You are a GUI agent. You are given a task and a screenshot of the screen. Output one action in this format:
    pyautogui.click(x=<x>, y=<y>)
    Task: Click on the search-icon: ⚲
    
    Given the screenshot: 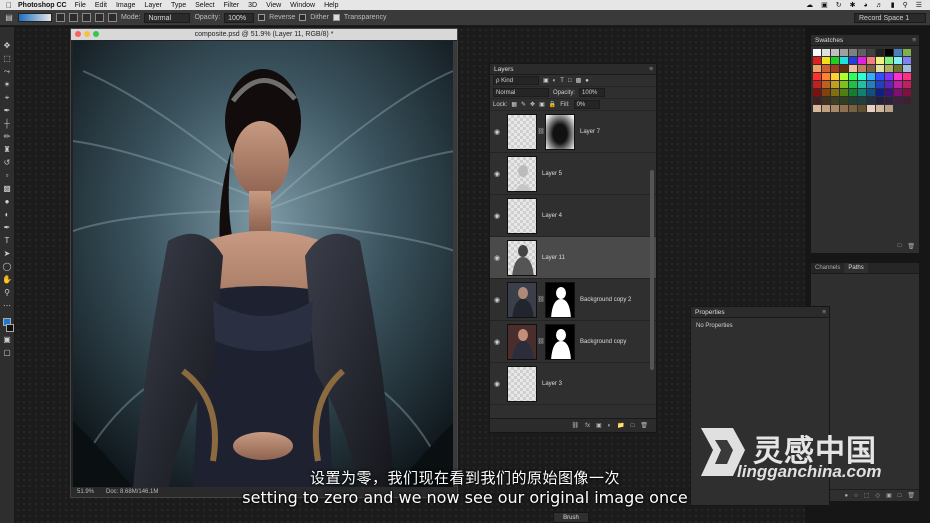 What is the action you would take?
    pyautogui.click(x=905, y=5)
    